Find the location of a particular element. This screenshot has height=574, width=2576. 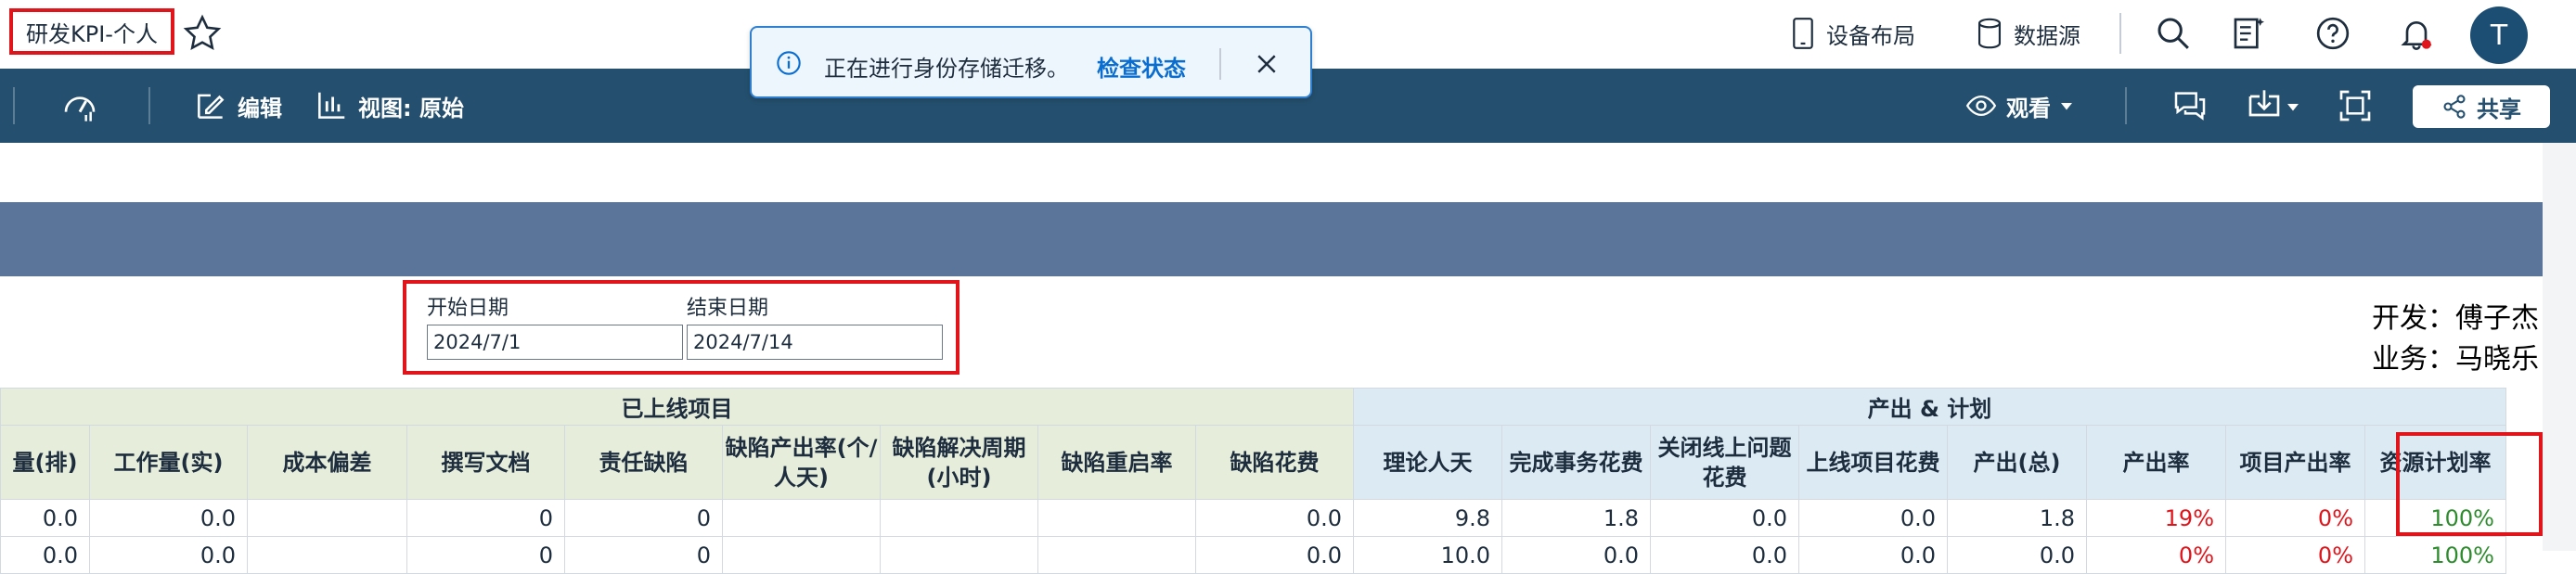

column-header: 量(排) is located at coordinates (45, 462).